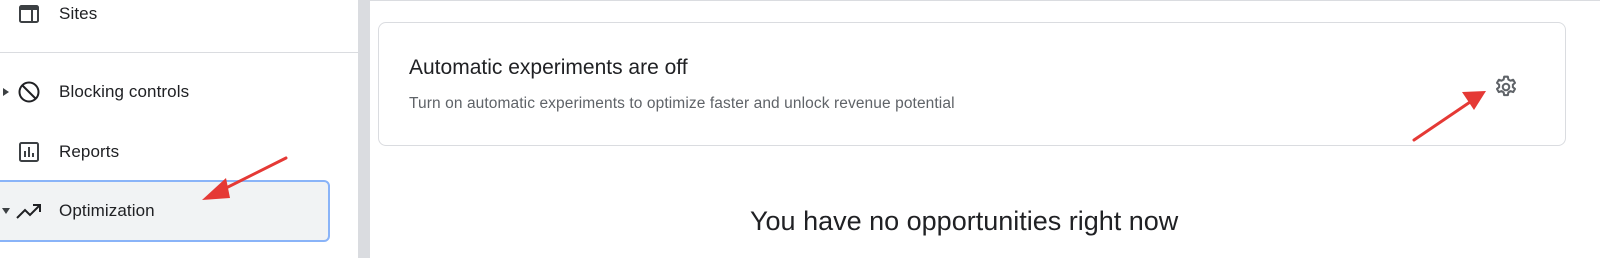 This screenshot has width=1600, height=258. I want to click on trending-up-icon, so click(29, 211).